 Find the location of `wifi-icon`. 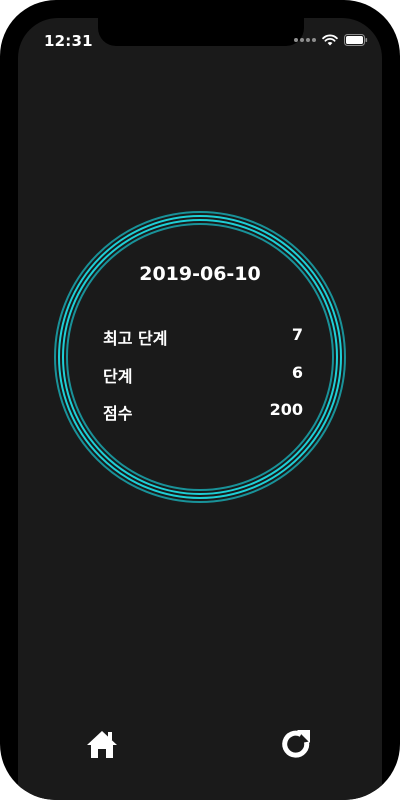

wifi-icon is located at coordinates (330, 40).